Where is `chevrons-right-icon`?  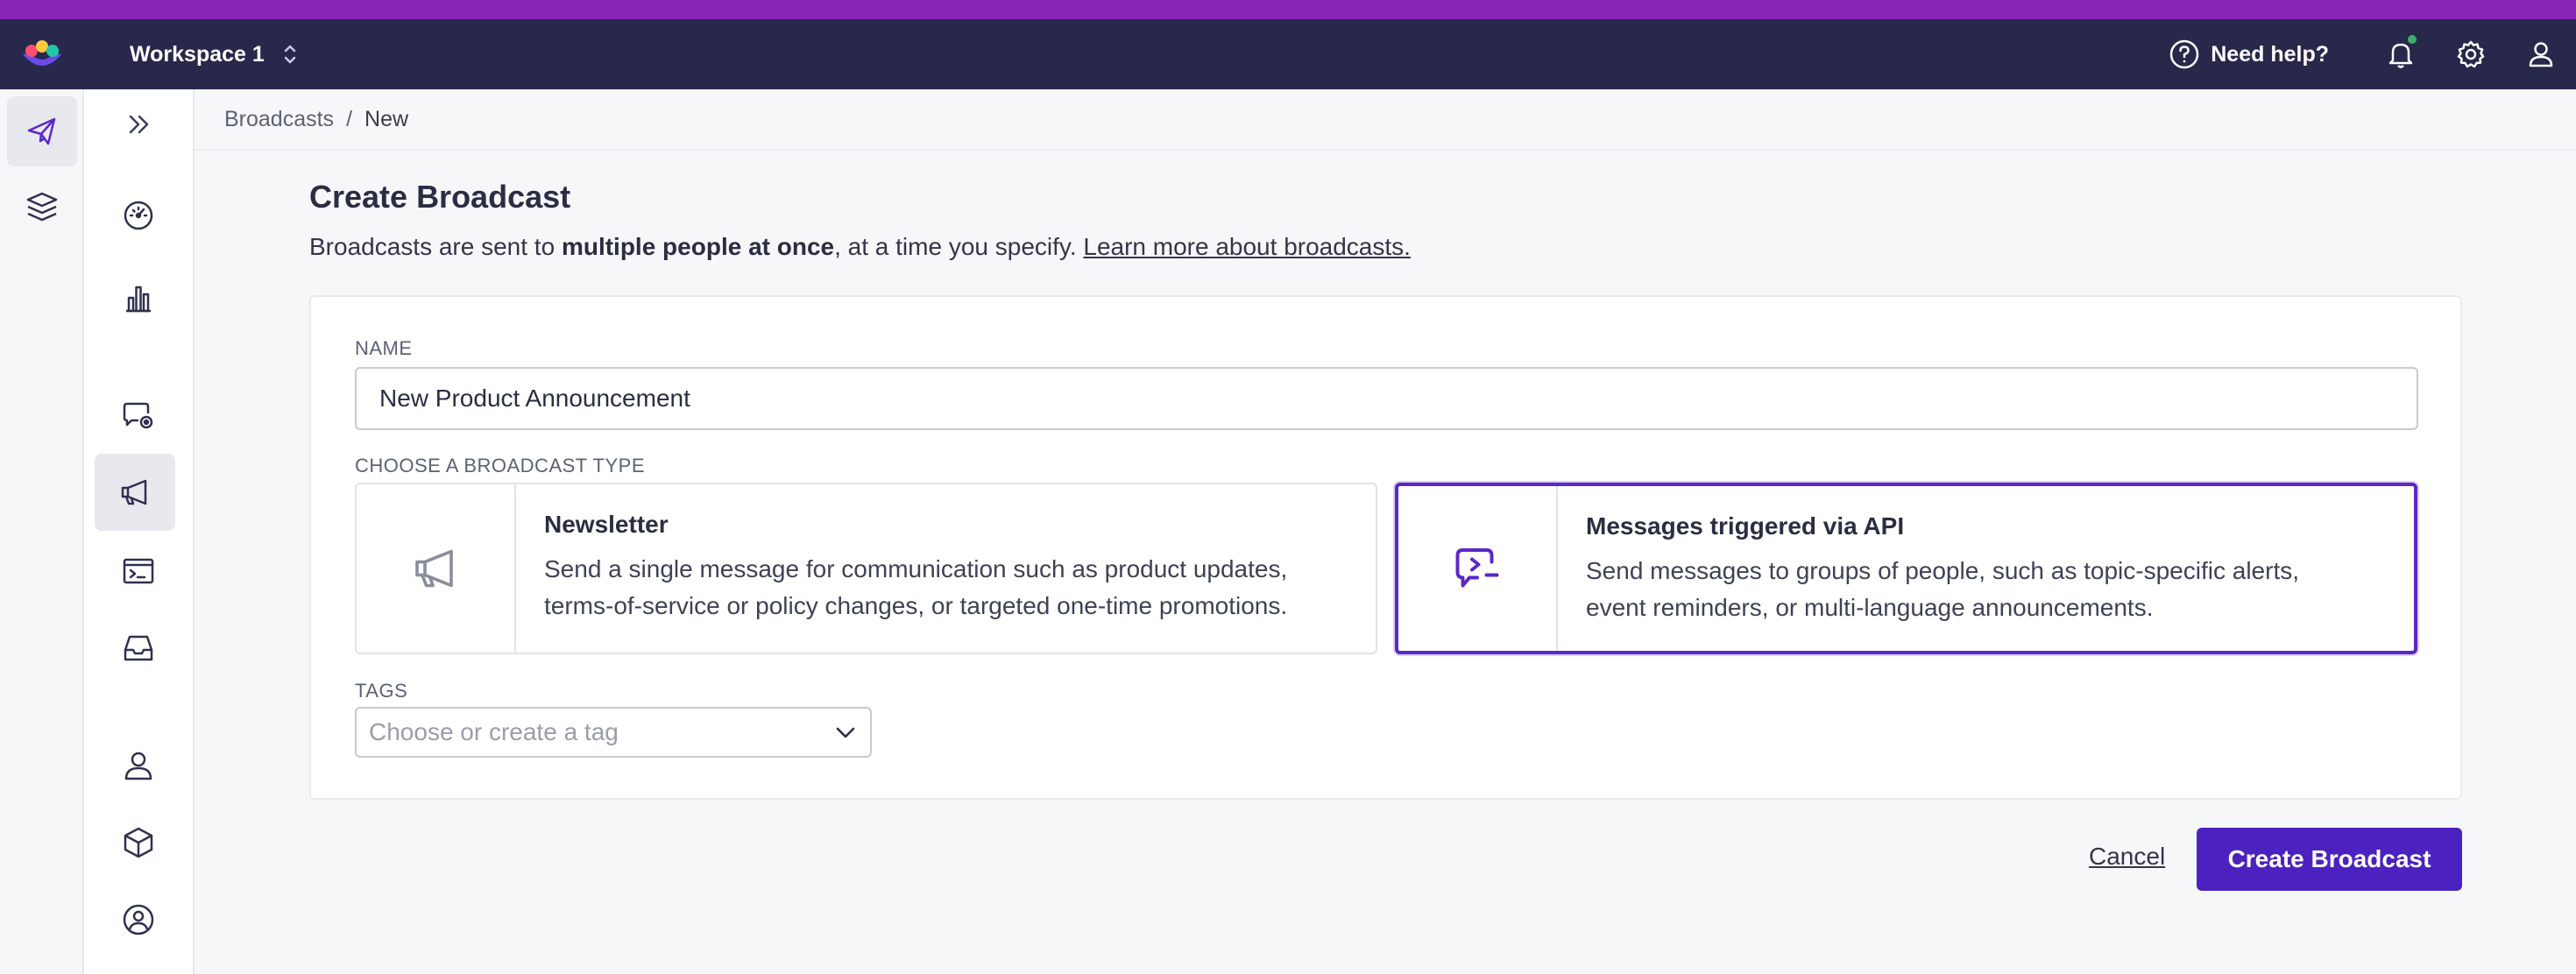
chevrons-right-icon is located at coordinates (139, 124).